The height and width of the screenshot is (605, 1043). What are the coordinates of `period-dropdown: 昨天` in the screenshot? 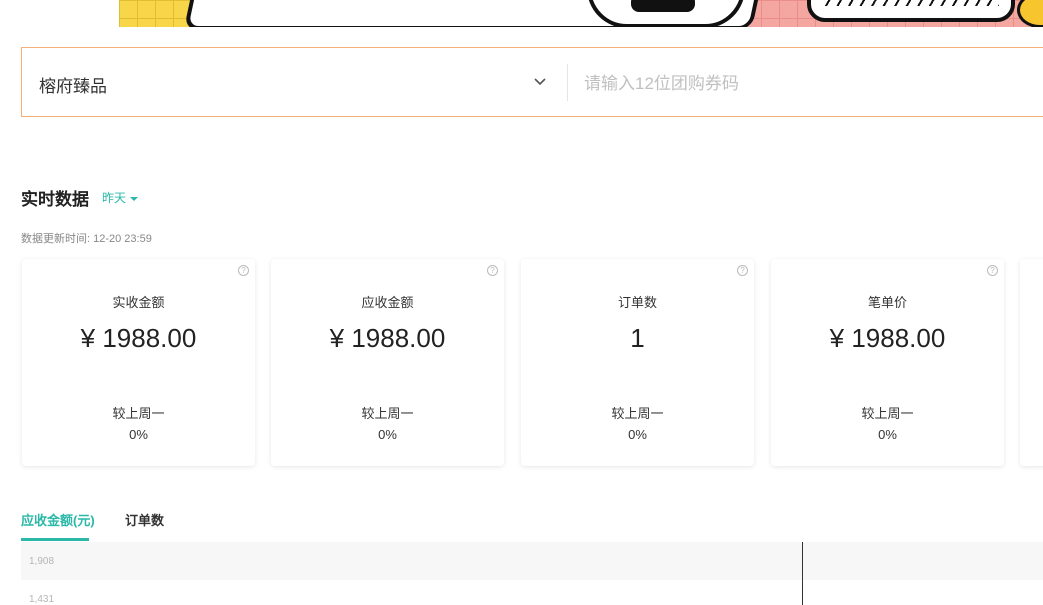 It's located at (120, 197).